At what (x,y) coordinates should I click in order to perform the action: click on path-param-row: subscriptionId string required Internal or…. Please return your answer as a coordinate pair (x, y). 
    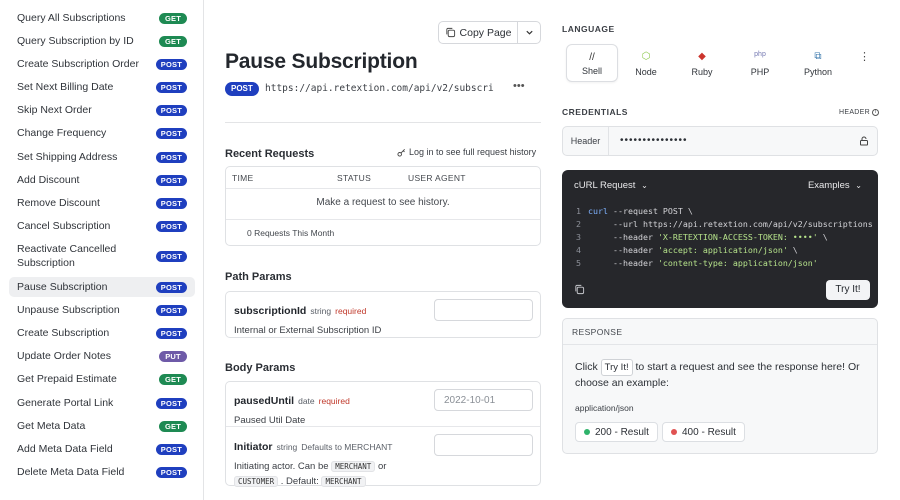
    Looking at the image, I should click on (383, 314).